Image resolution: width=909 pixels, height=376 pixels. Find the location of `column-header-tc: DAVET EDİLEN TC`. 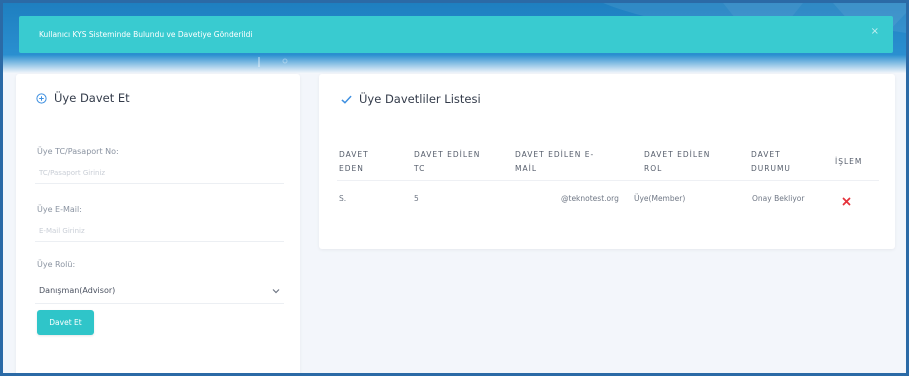

column-header-tc: DAVET EDİLEN TC is located at coordinates (447, 161).